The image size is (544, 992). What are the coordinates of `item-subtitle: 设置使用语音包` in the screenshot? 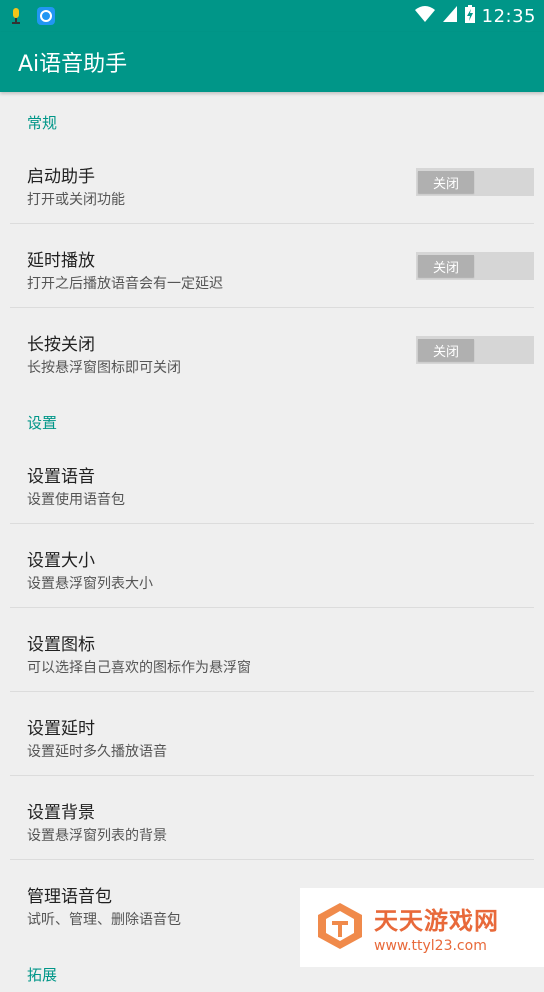 It's located at (76, 500).